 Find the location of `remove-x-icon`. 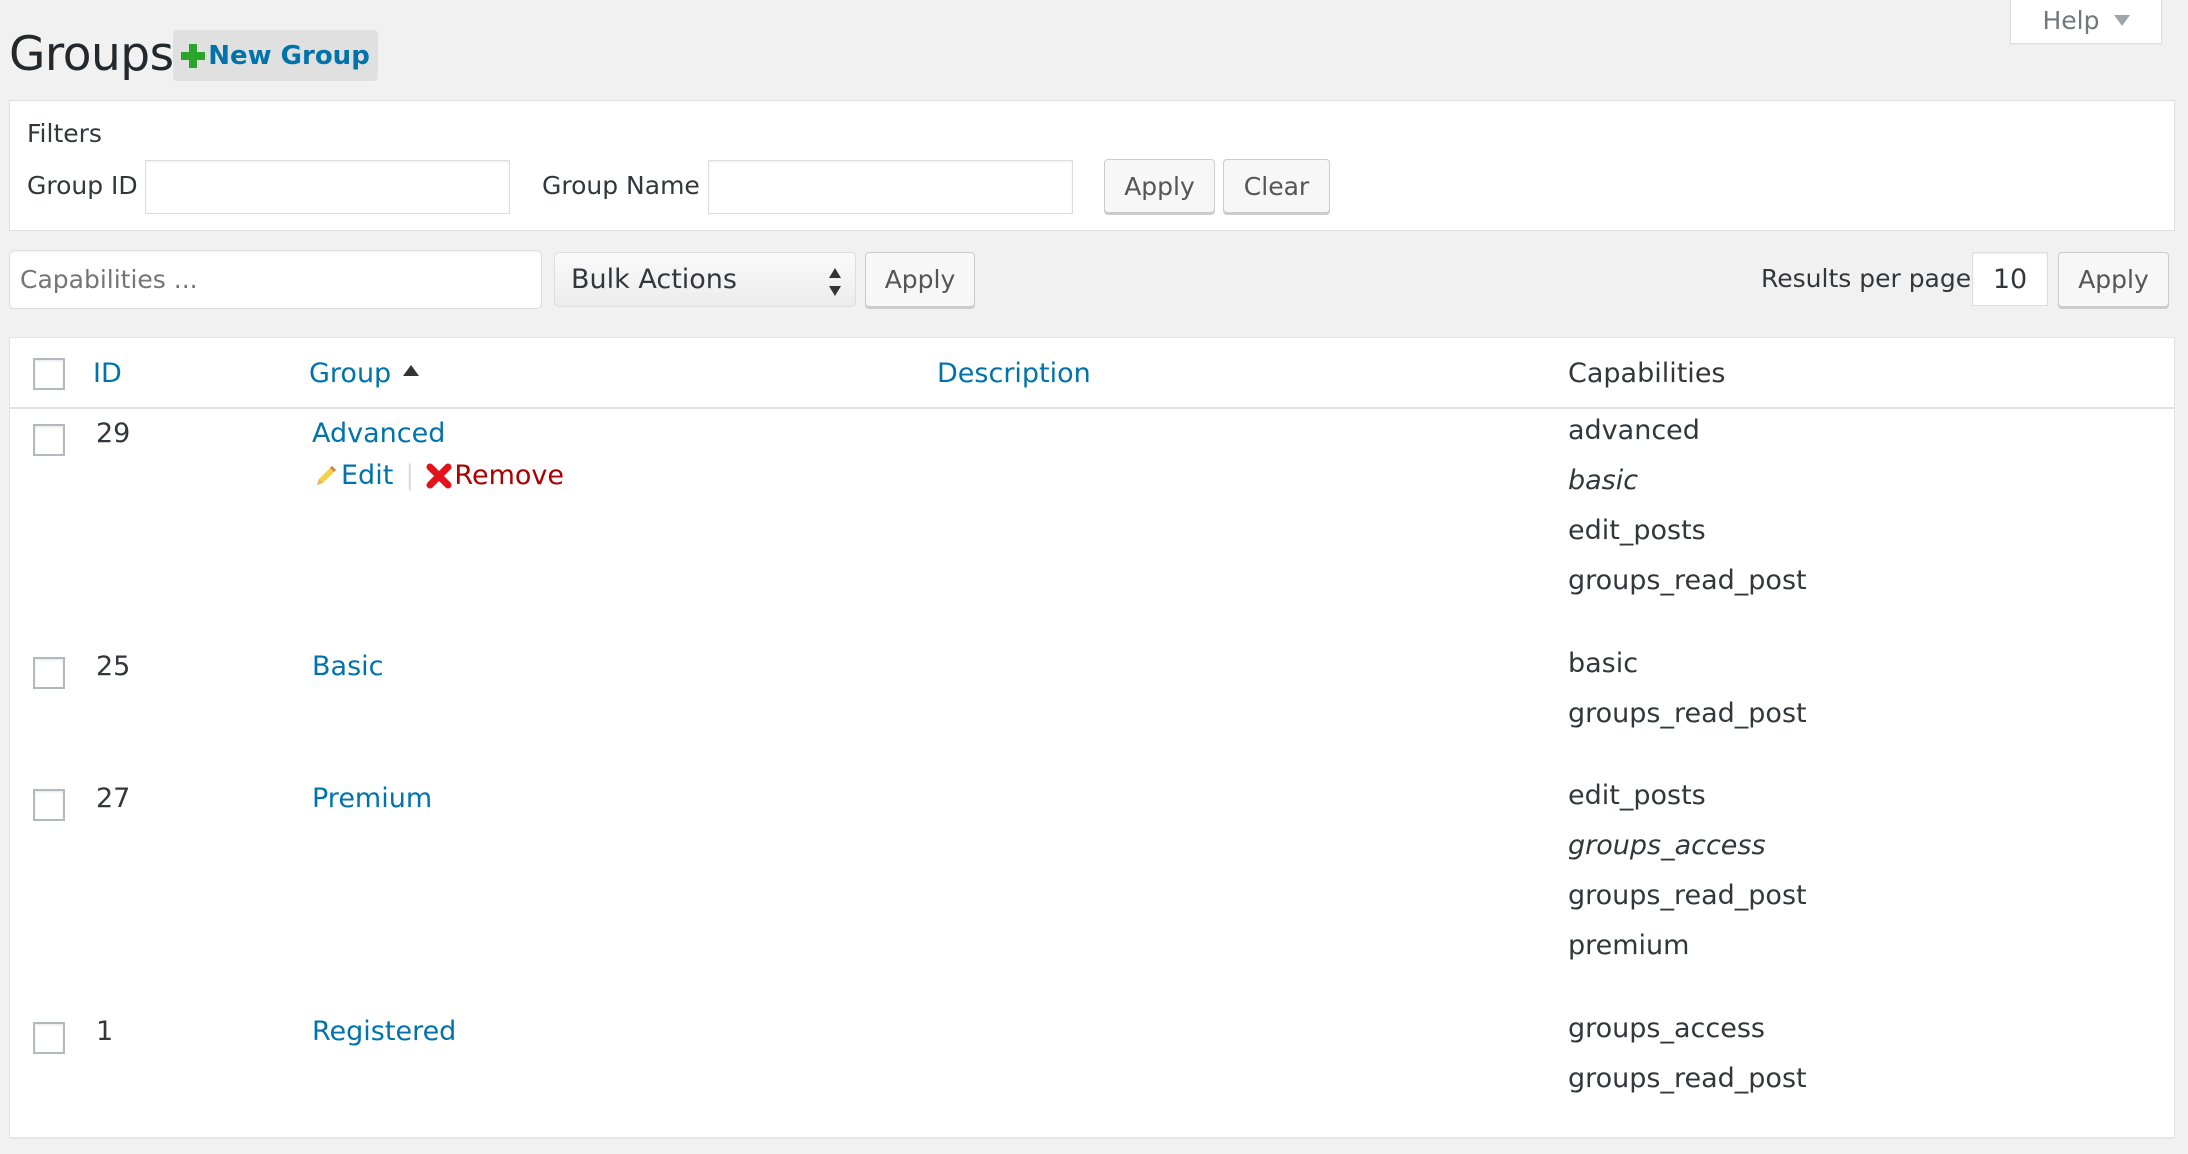

remove-x-icon is located at coordinates (439, 475).